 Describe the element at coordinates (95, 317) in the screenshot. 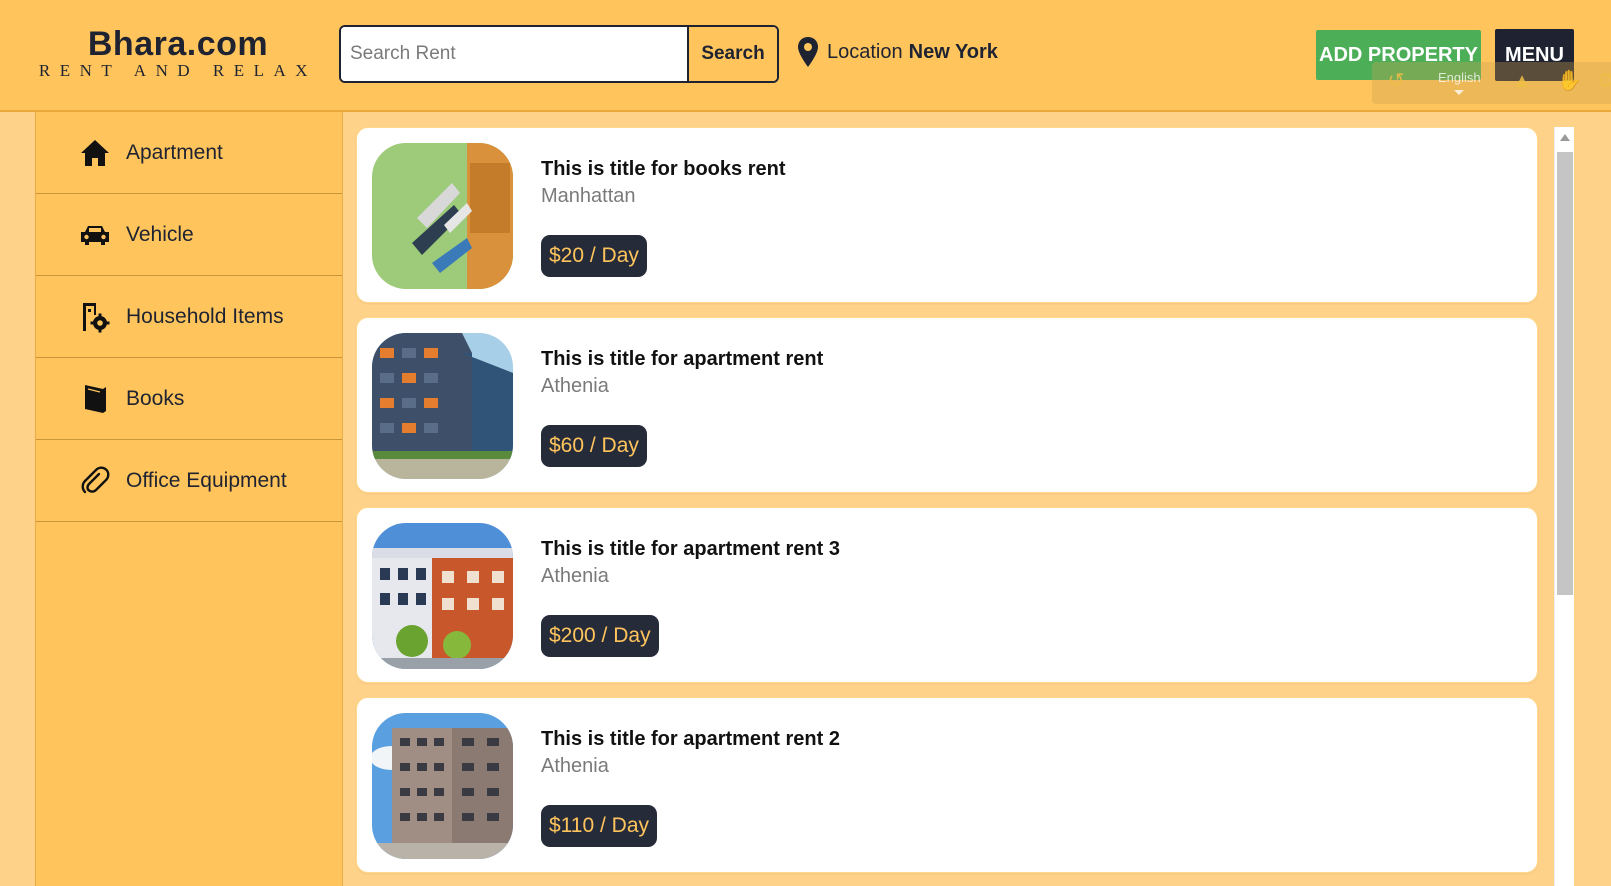

I see `household-gear-icon` at that location.